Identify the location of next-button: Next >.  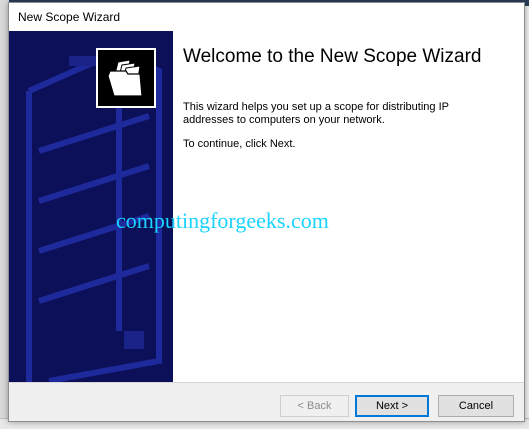
(392, 406).